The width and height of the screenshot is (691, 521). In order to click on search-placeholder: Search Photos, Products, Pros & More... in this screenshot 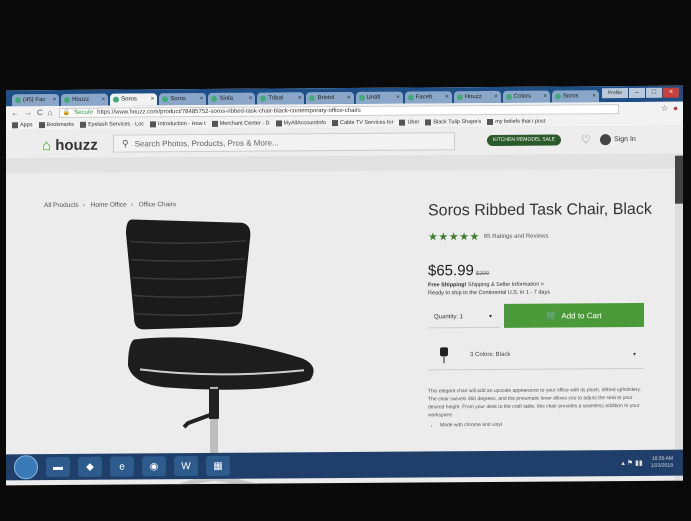, I will do `click(206, 142)`.